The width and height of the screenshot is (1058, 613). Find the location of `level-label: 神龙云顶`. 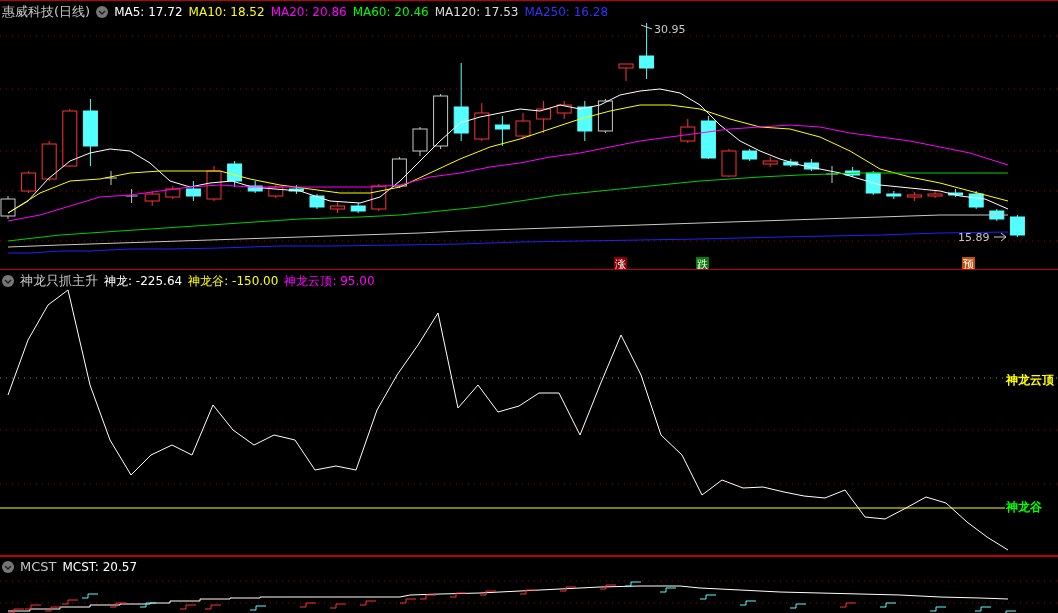

level-label: 神龙云顶 is located at coordinates (1030, 380).